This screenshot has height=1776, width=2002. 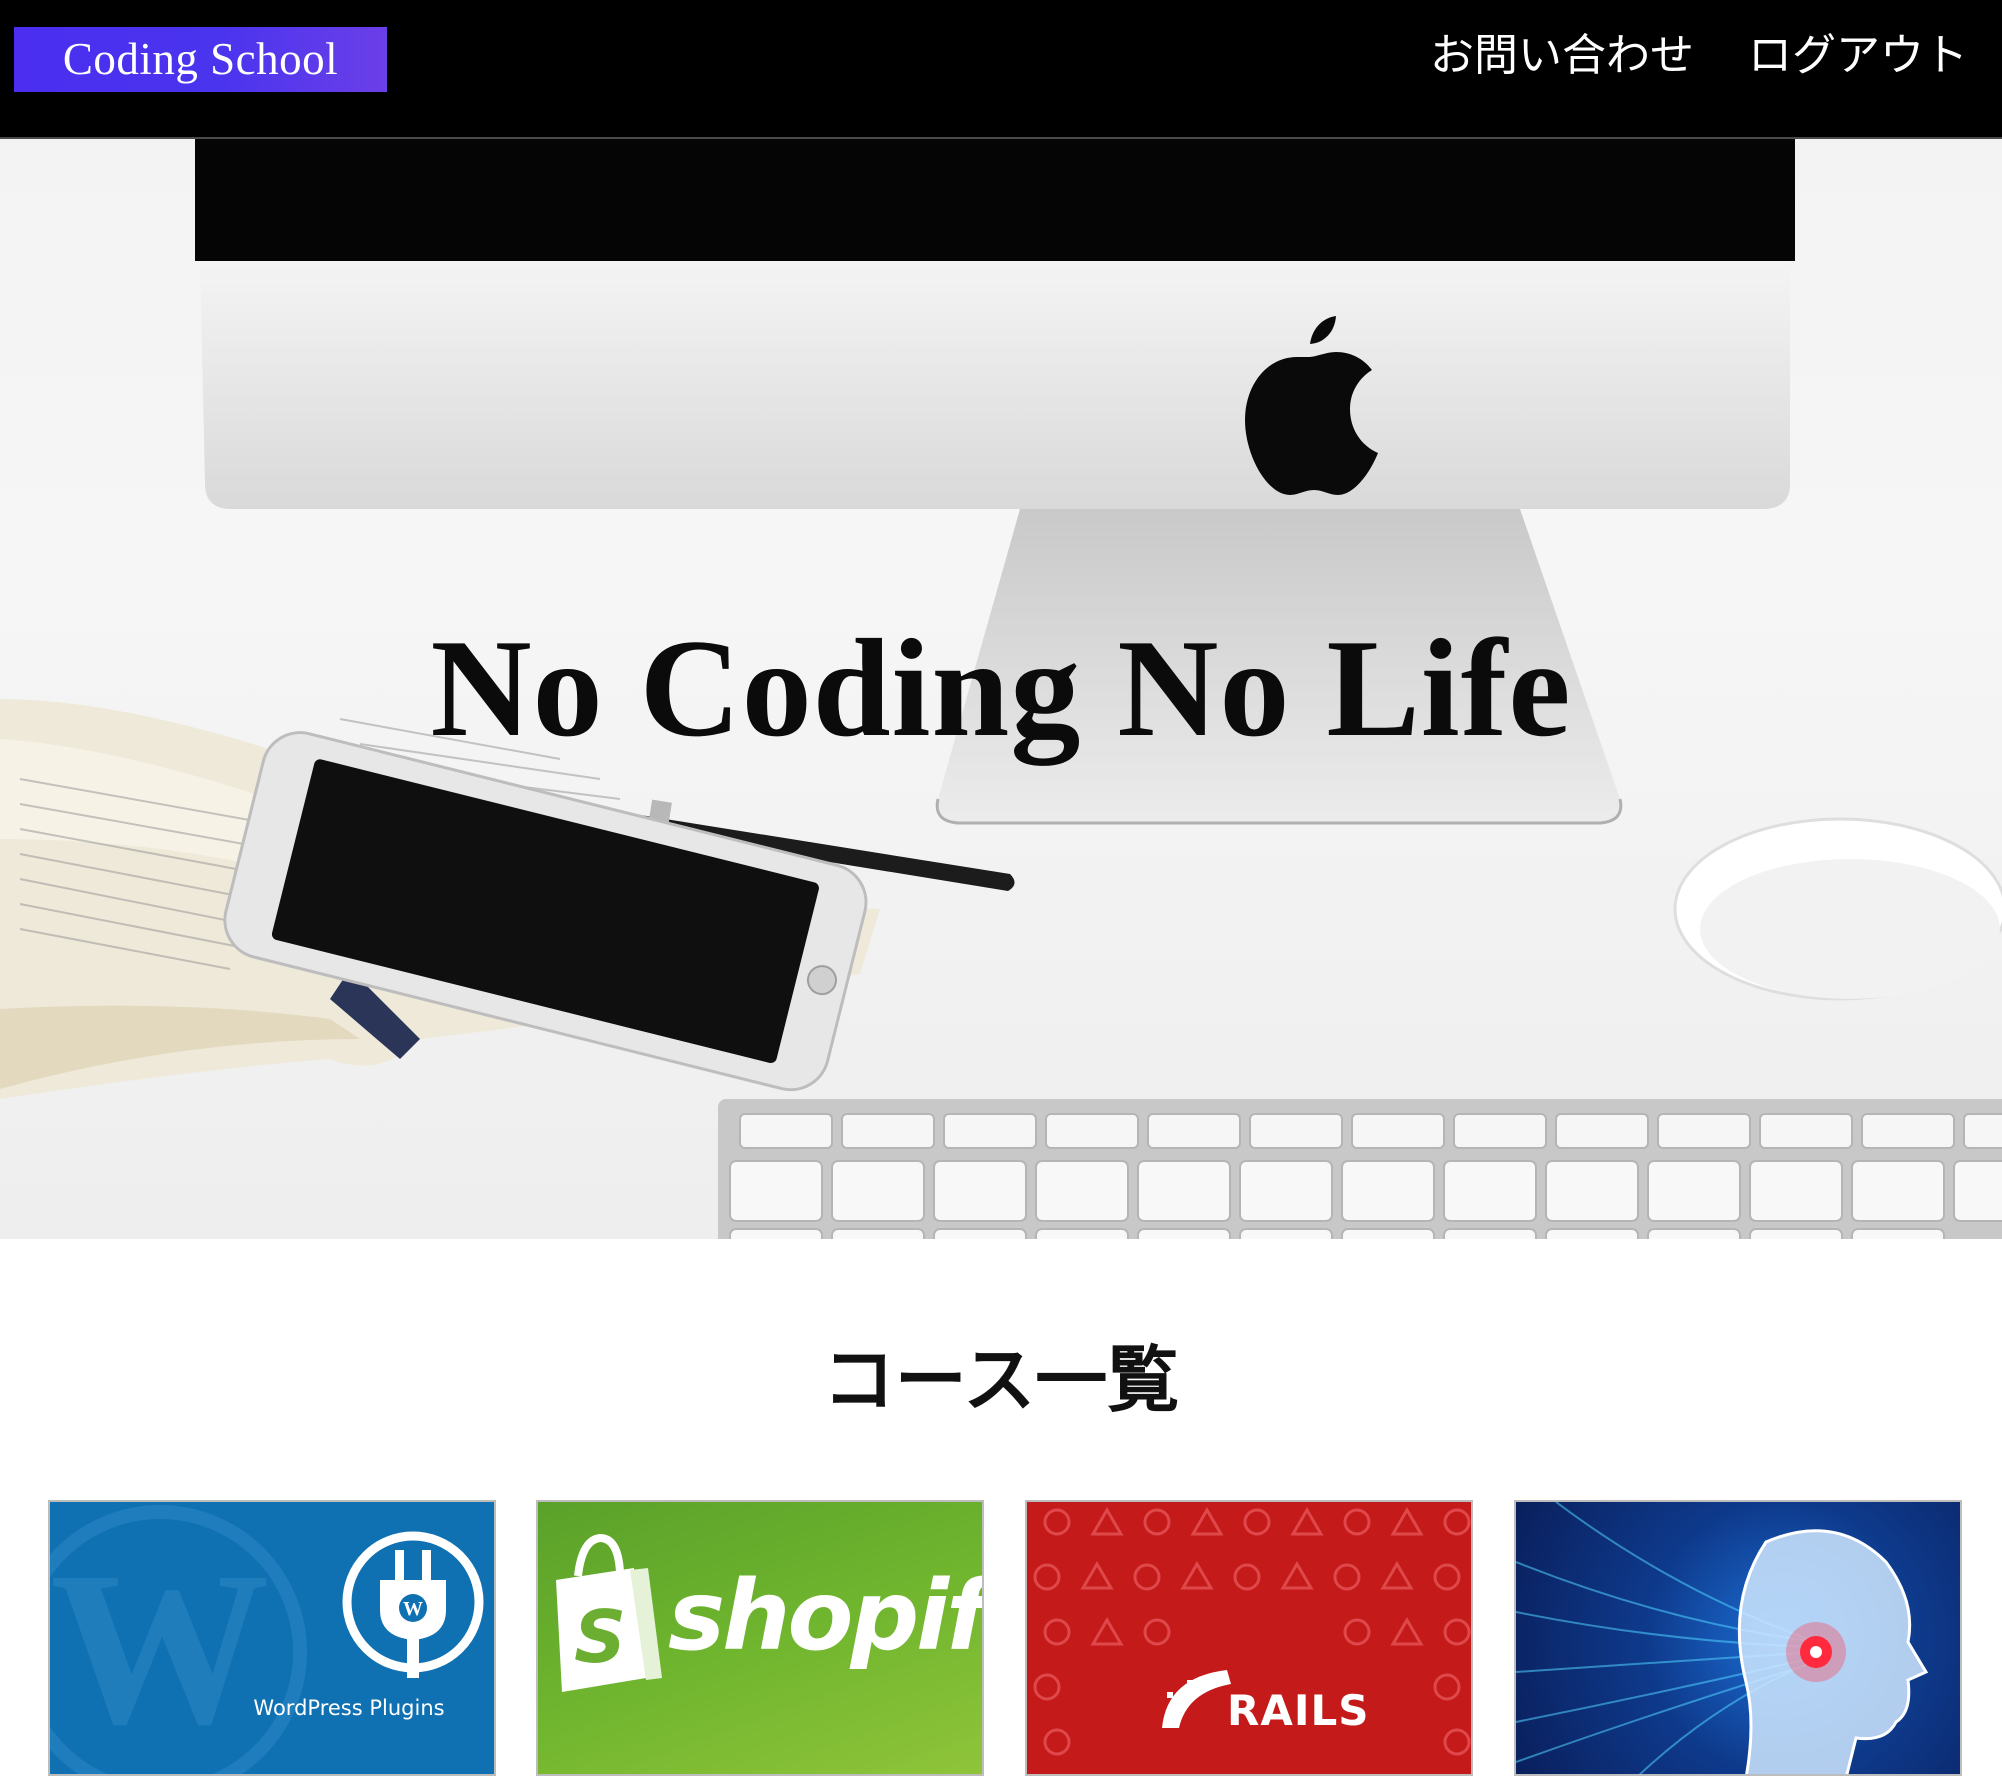 What do you see at coordinates (1196, 1699) in the screenshot?
I see `rails-logo-icon` at bounding box center [1196, 1699].